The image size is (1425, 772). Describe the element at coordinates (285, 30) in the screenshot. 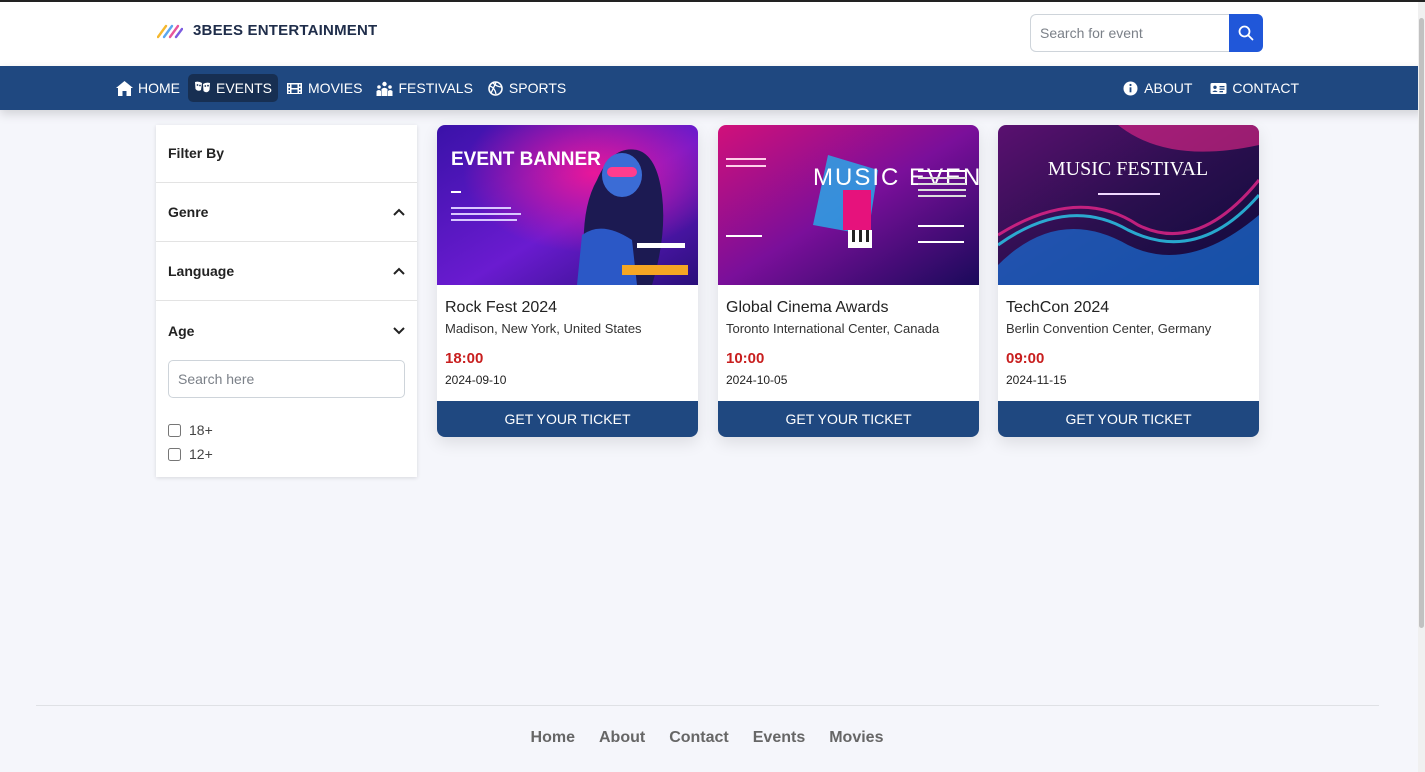

I see `brand-name: 3BEES ENTERTAINMENT` at that location.